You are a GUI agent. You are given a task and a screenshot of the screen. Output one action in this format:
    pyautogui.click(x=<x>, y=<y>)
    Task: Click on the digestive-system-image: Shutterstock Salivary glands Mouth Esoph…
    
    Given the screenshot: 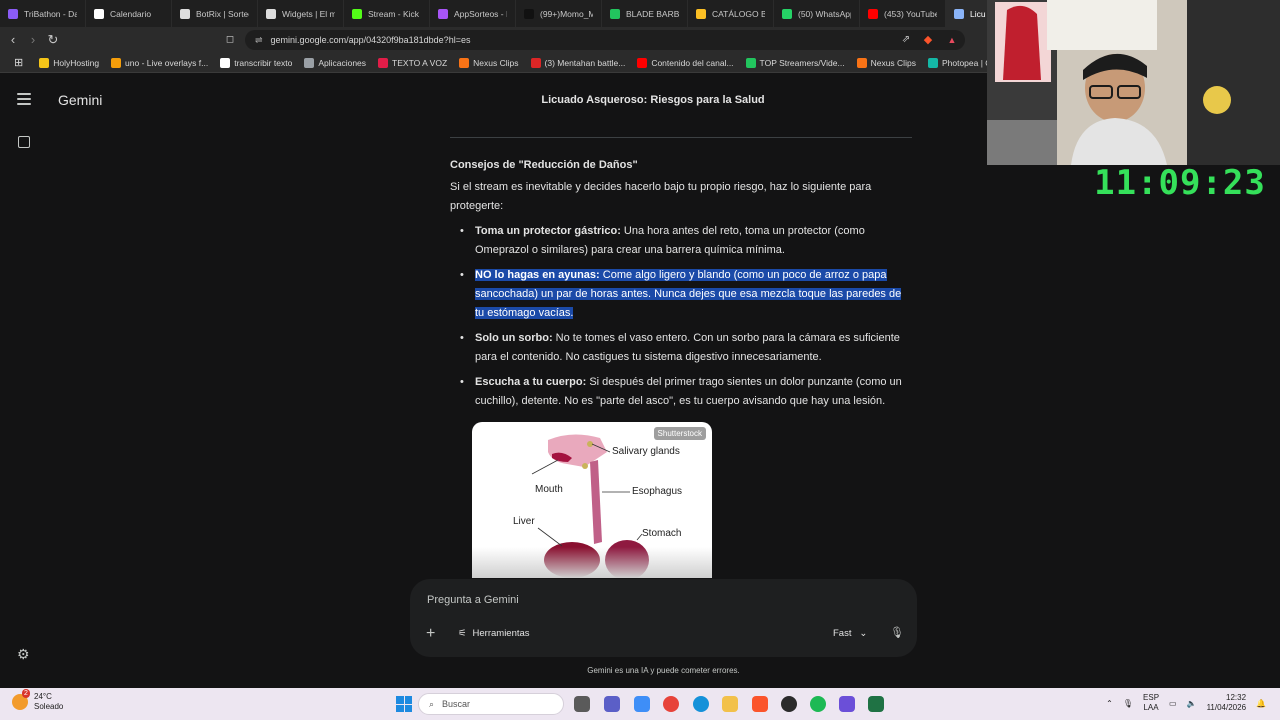 What is the action you would take?
    pyautogui.click(x=592, y=500)
    